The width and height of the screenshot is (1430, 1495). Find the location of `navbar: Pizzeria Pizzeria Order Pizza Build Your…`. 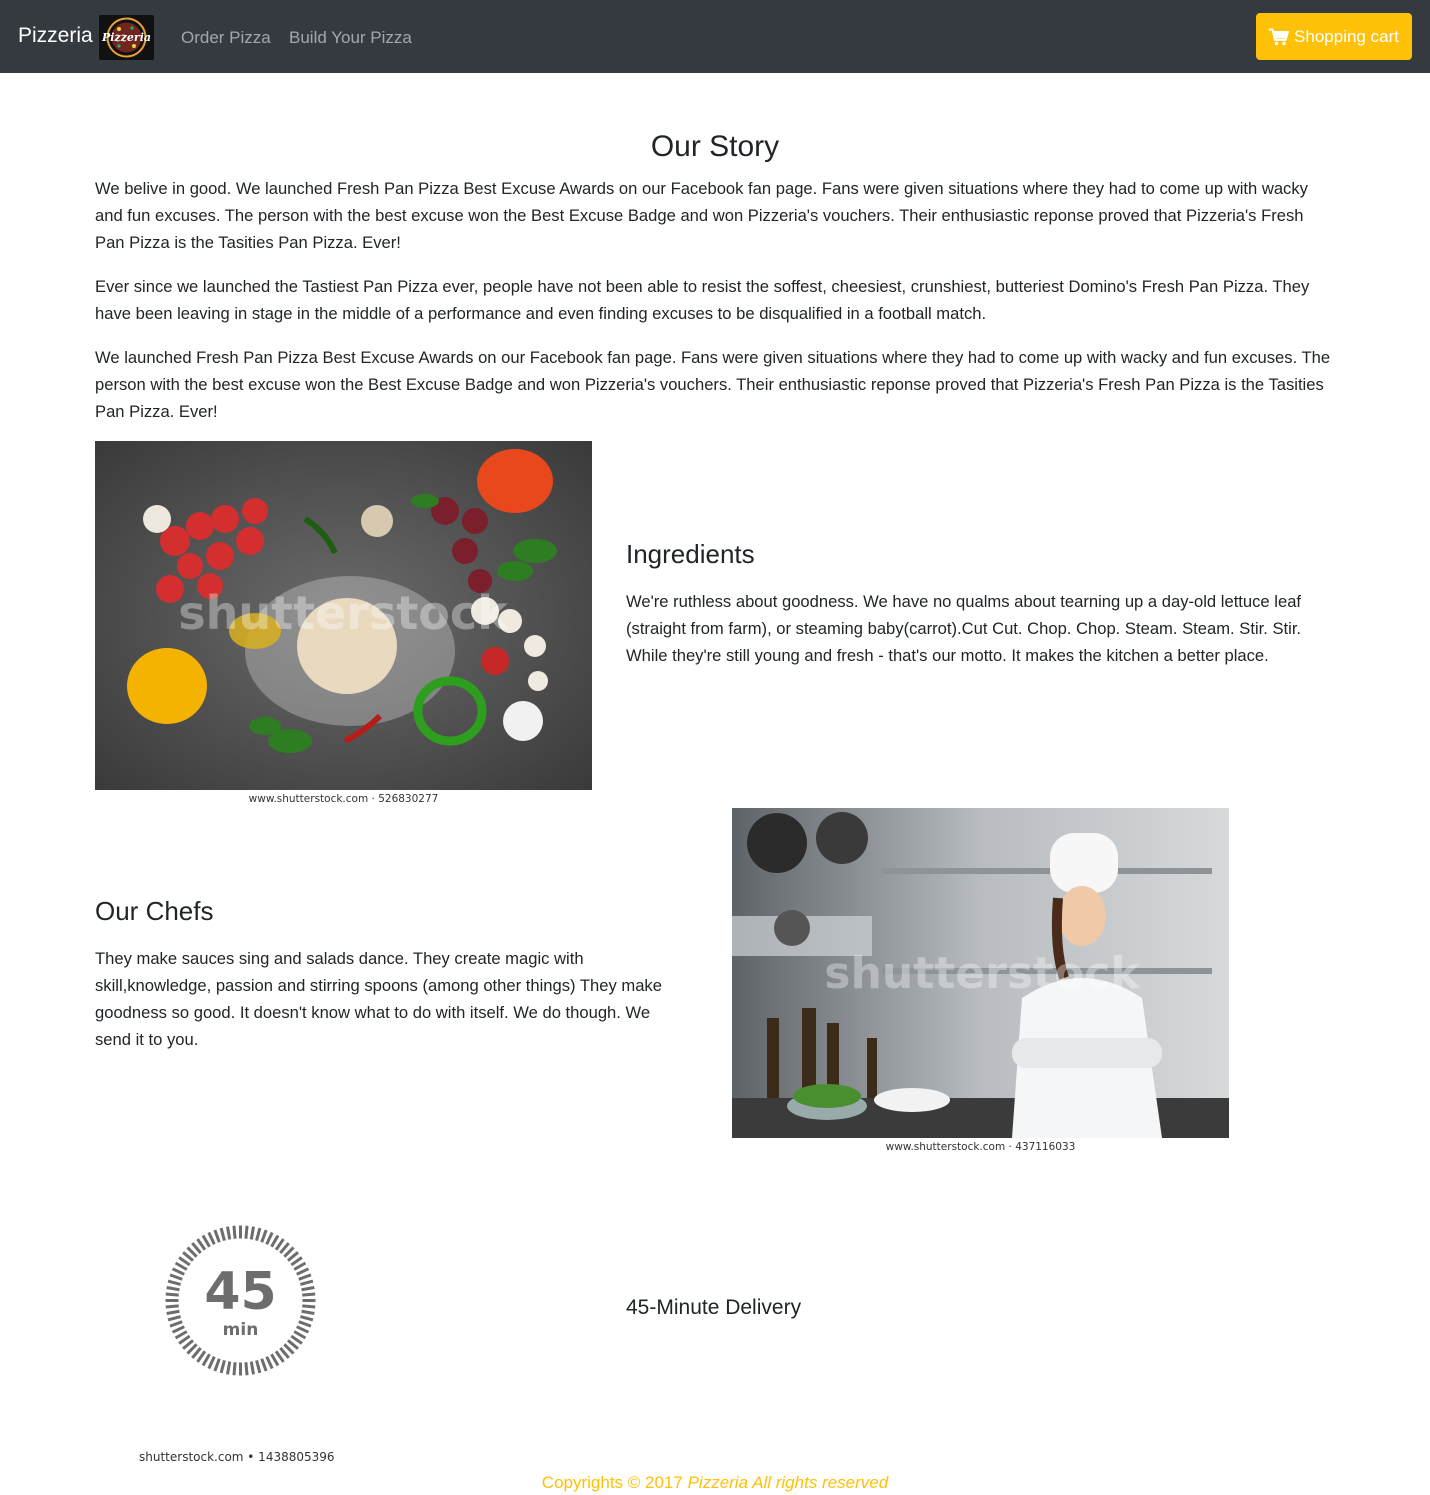

navbar: Pizzeria Pizzeria Order Pizza Build Your… is located at coordinates (715, 36).